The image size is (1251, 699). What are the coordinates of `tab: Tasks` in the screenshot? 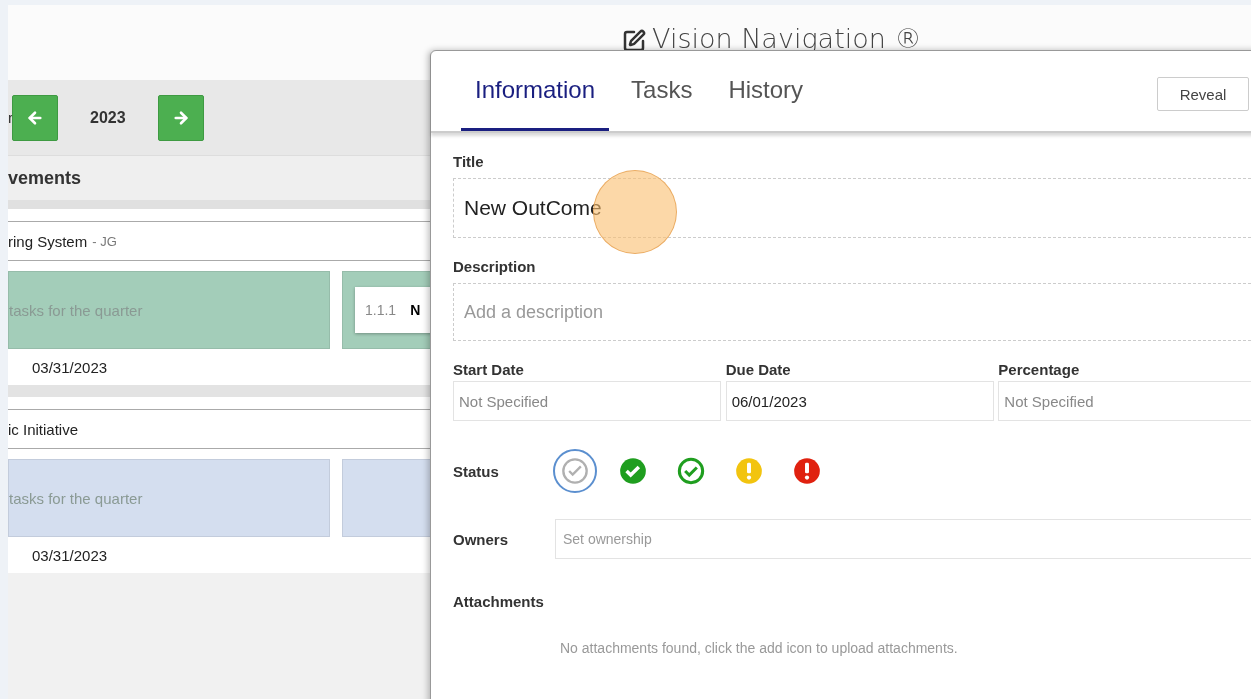 It's located at (662, 91).